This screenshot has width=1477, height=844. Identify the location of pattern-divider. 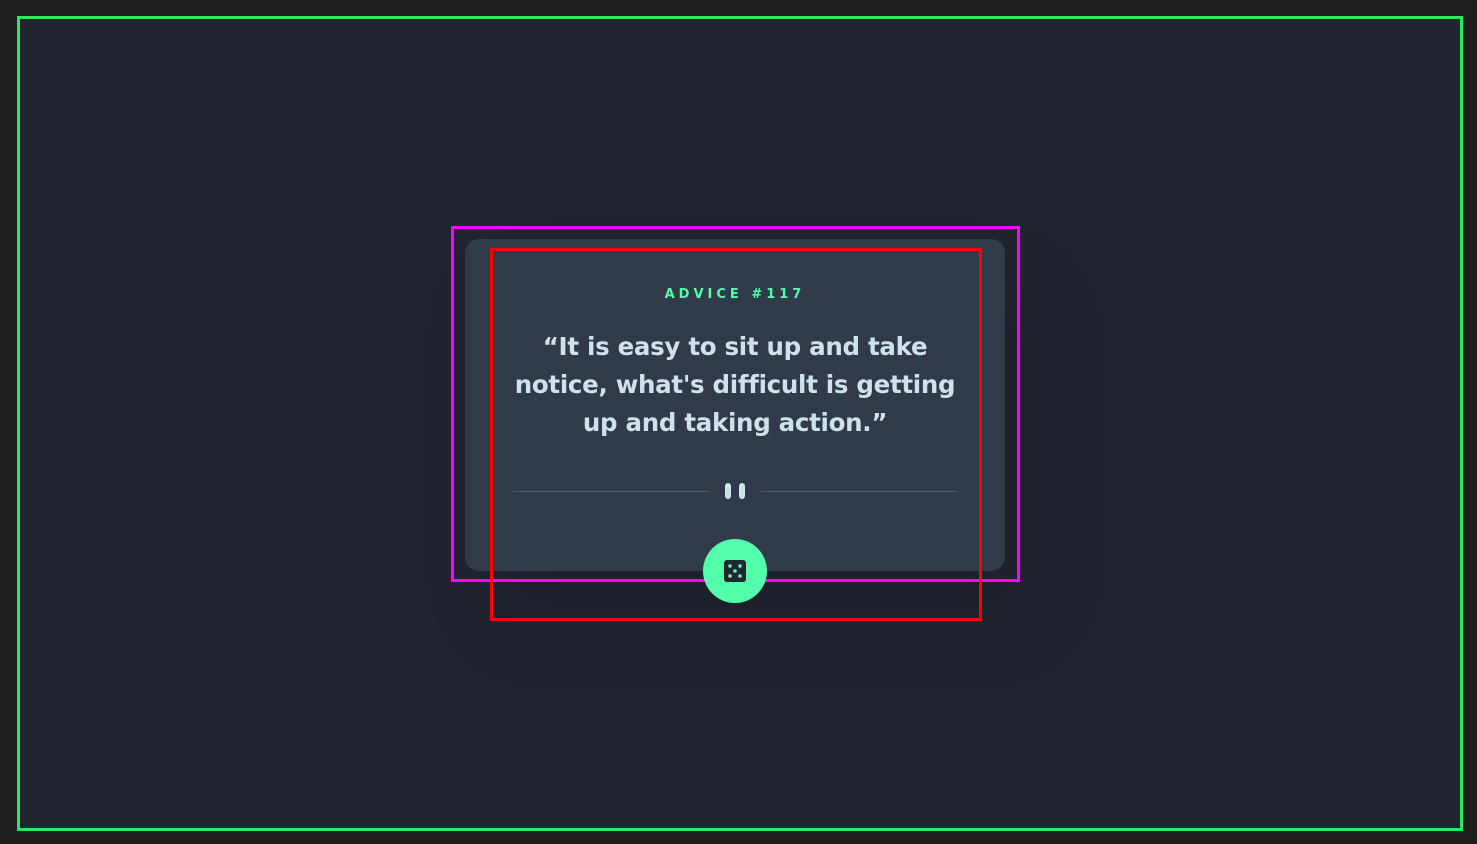
(735, 491).